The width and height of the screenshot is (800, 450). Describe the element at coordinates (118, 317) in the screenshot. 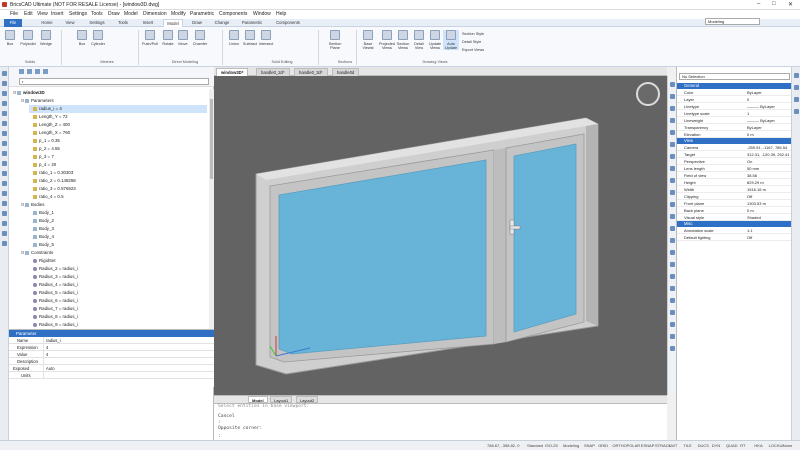

I see `tree-item: Radius_8 = radius_i` at that location.